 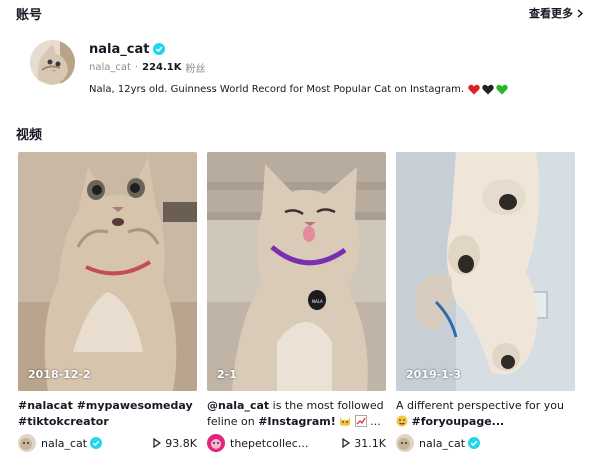 What do you see at coordinates (370, 443) in the screenshot?
I see `play-count-value: 31.1K` at bounding box center [370, 443].